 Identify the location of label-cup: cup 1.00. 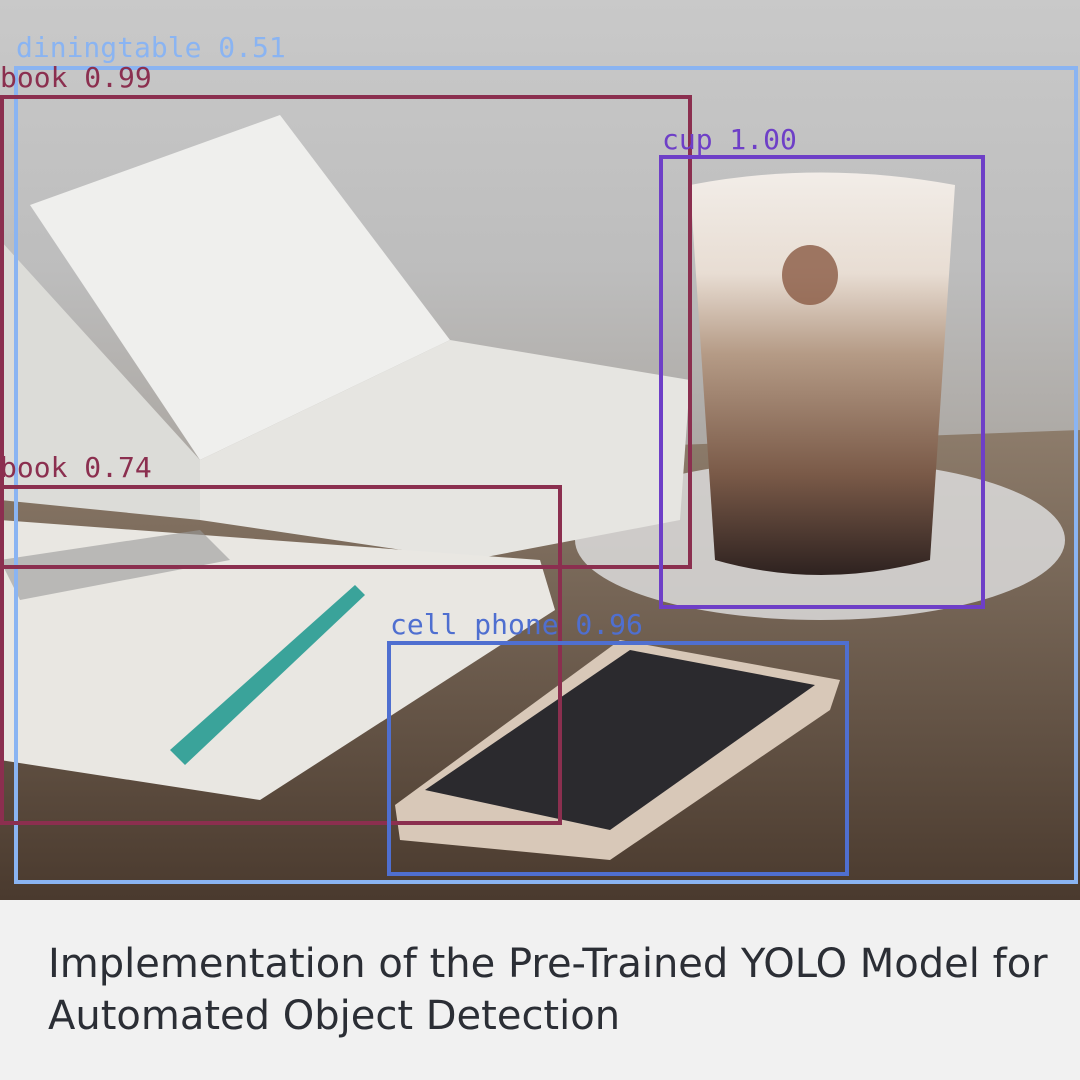
(729, 139).